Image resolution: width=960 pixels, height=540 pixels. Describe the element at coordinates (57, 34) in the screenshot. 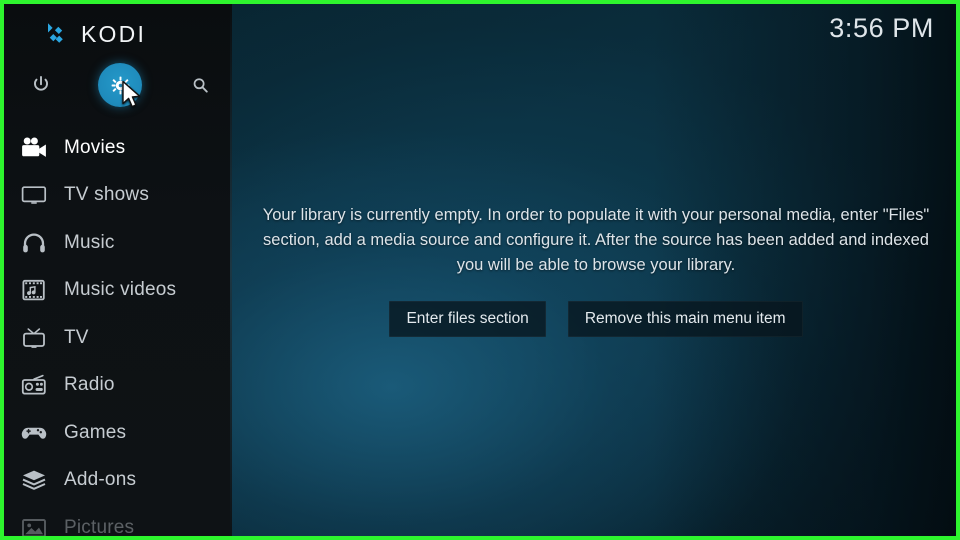

I see `kodi-logo-icon` at that location.